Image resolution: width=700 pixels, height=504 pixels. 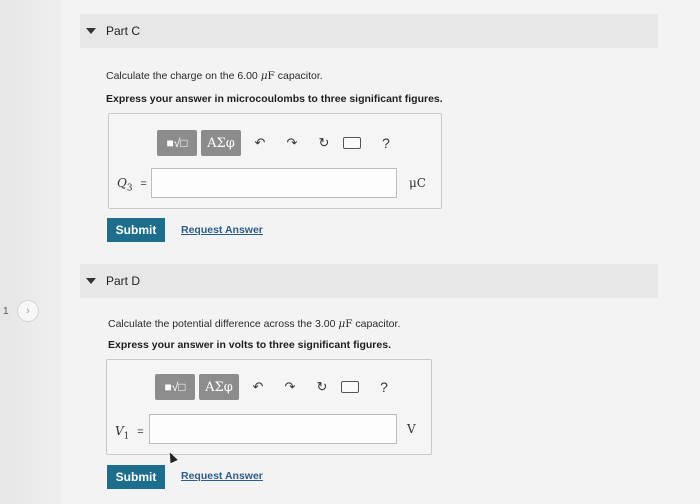 I want to click on next-page-button: ›, so click(x=28, y=311).